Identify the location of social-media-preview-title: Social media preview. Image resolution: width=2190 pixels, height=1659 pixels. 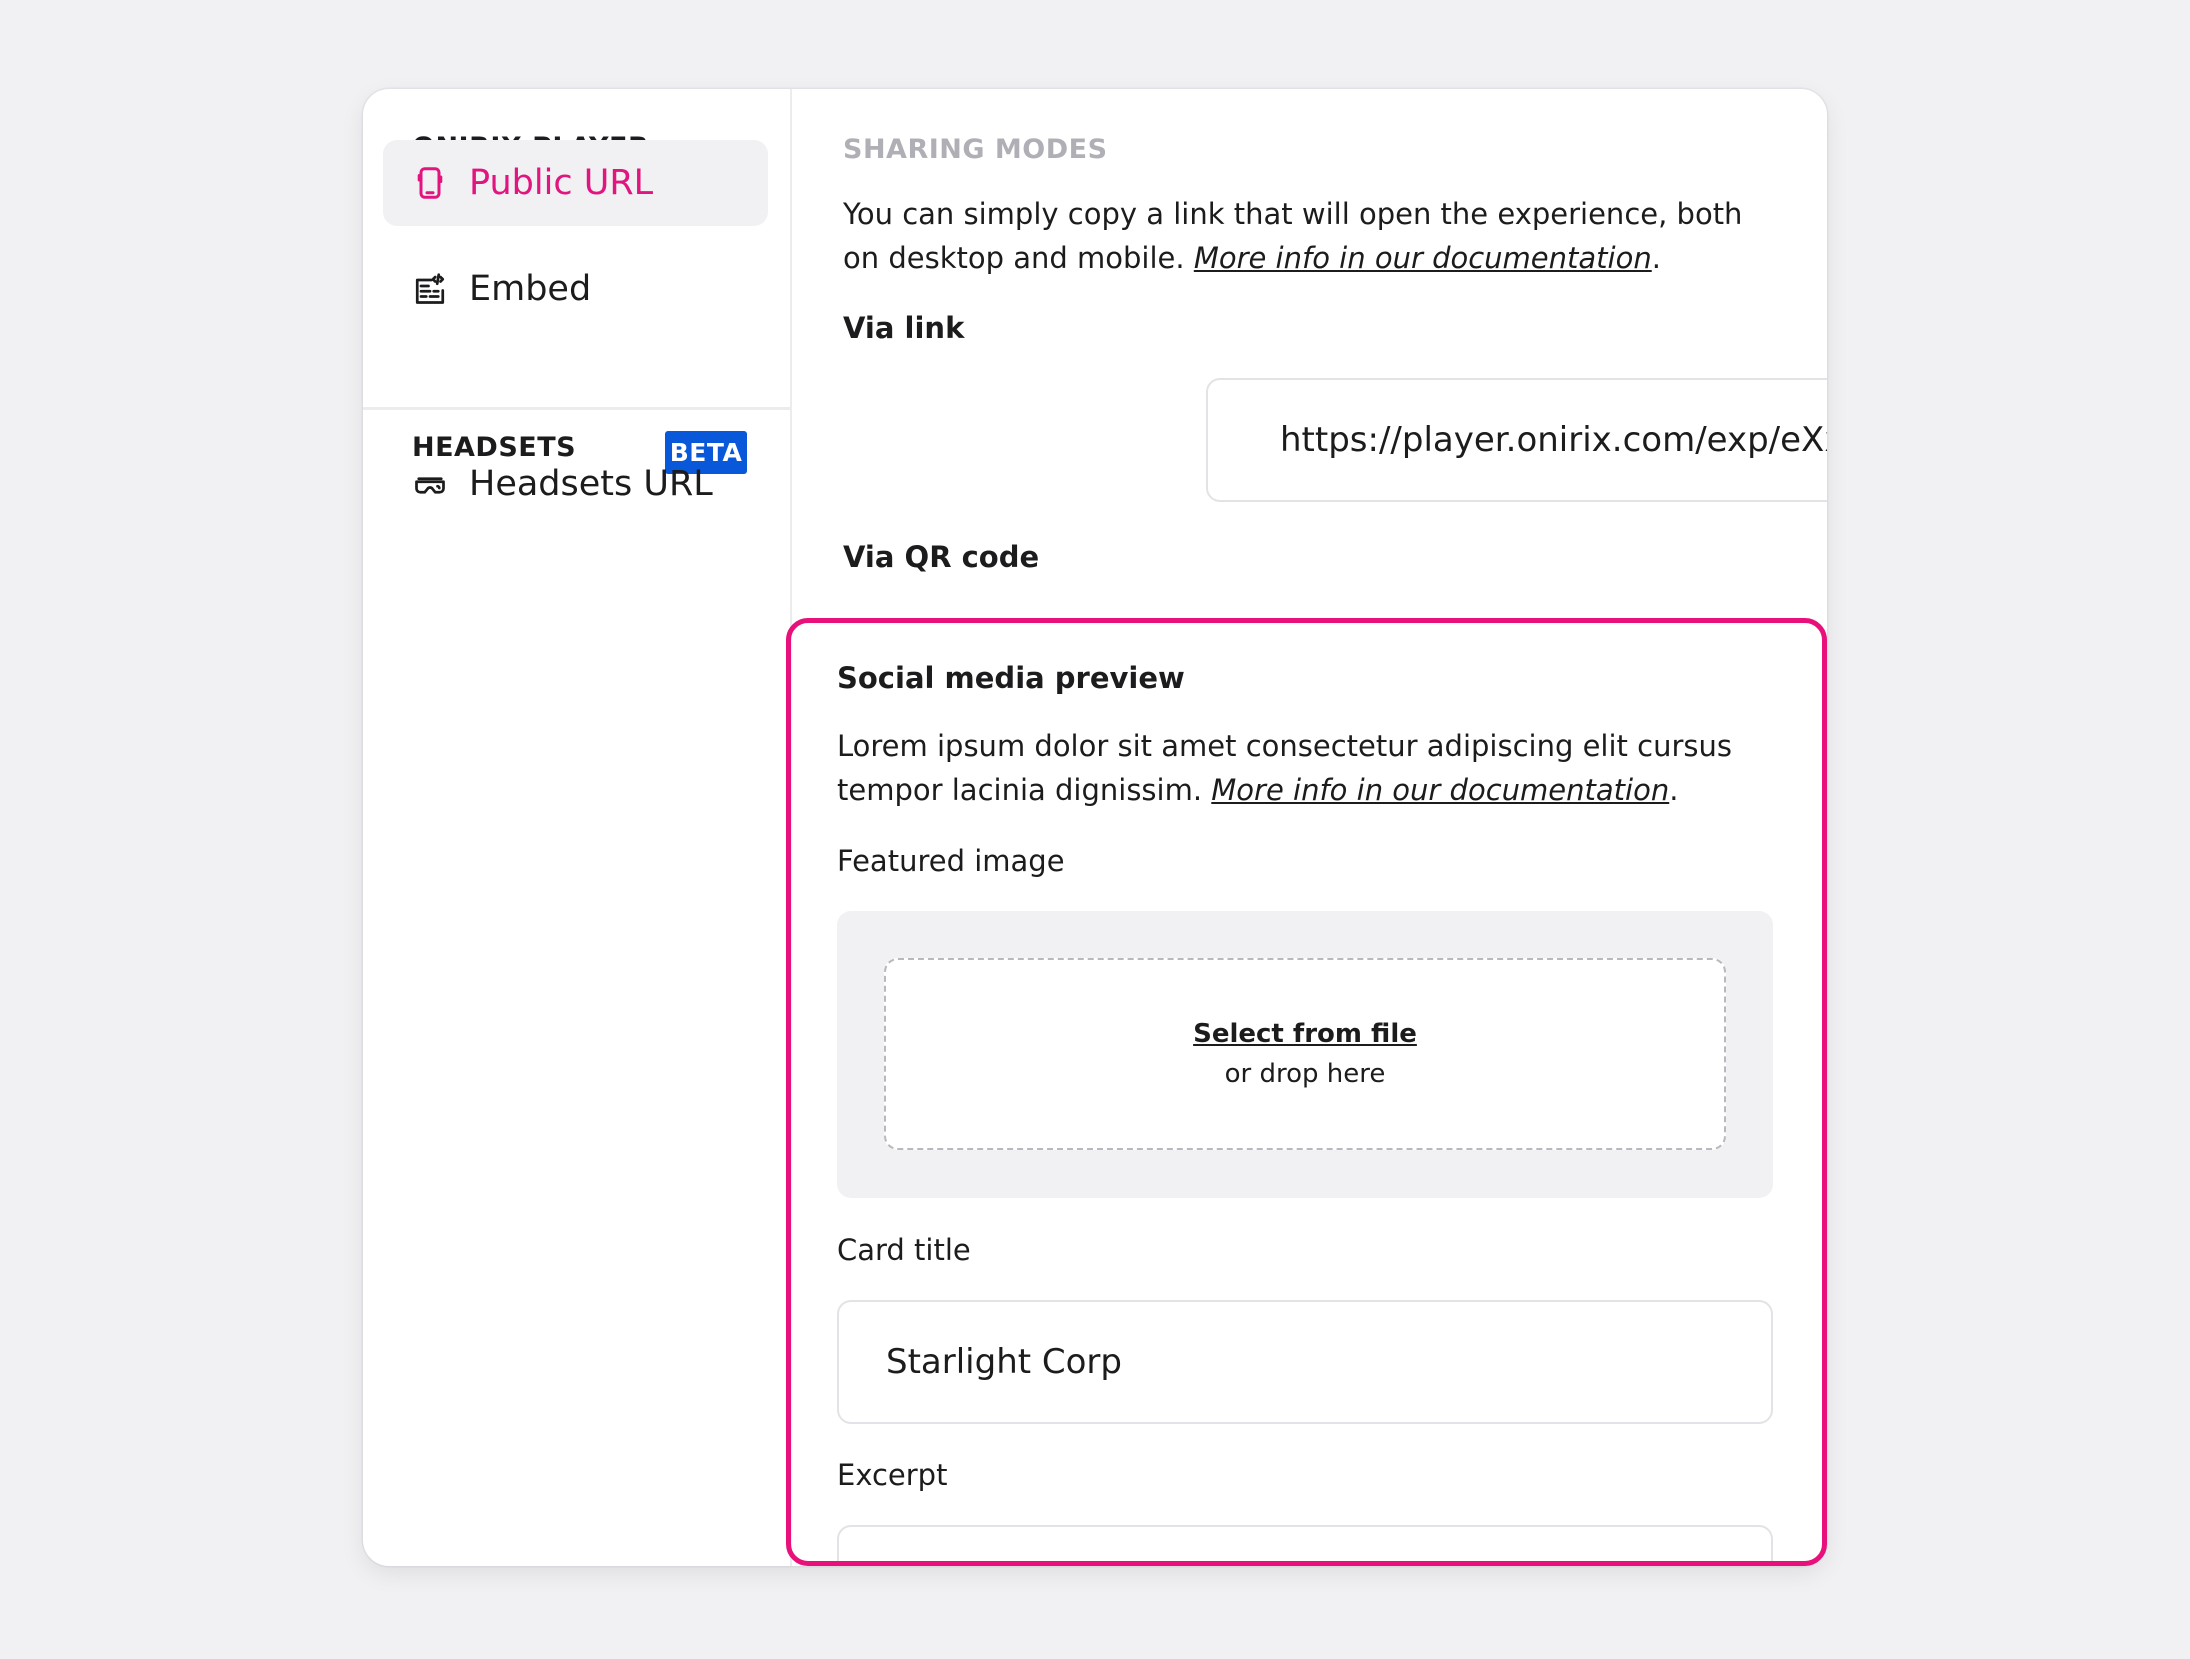
(1011, 678).